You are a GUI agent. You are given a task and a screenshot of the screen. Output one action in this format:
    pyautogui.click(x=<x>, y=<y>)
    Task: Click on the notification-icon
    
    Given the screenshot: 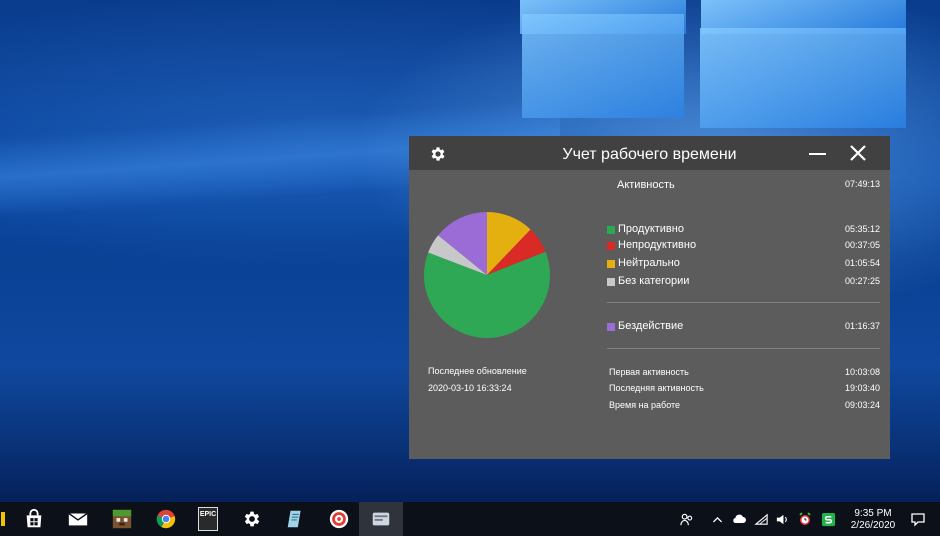 What is the action you would take?
    pyautogui.click(x=918, y=519)
    